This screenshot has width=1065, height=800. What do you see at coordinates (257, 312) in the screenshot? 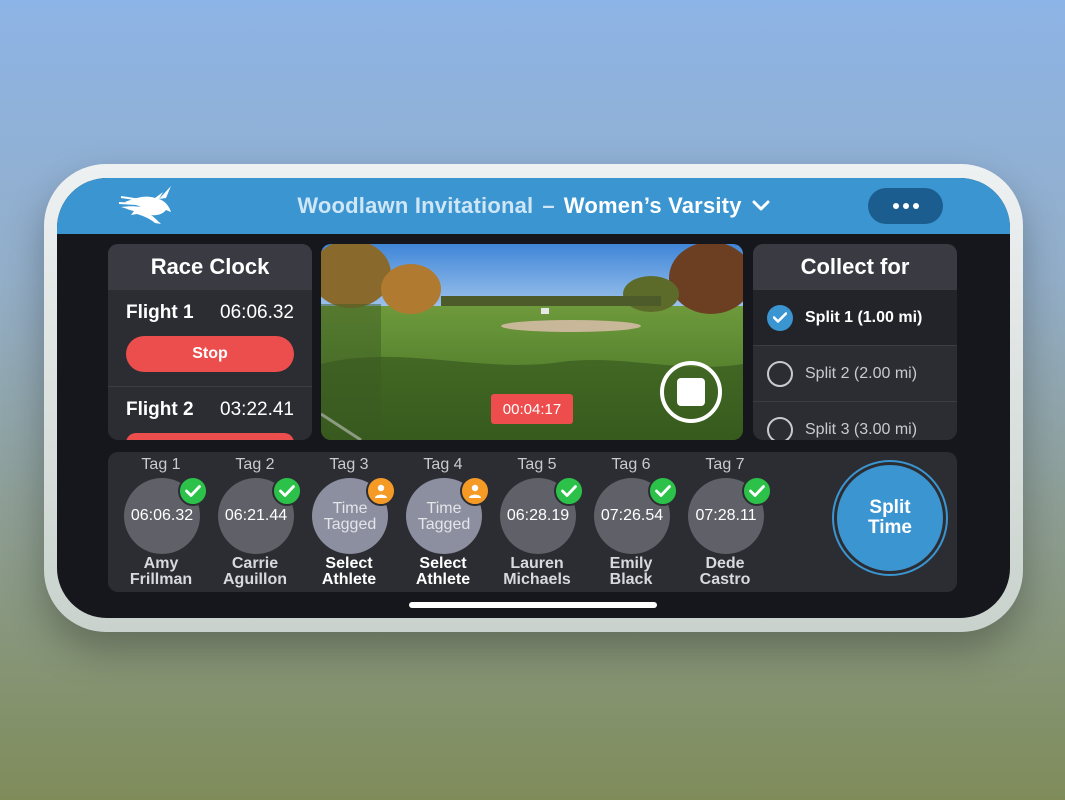
I see `flight-time: 06:06.32` at bounding box center [257, 312].